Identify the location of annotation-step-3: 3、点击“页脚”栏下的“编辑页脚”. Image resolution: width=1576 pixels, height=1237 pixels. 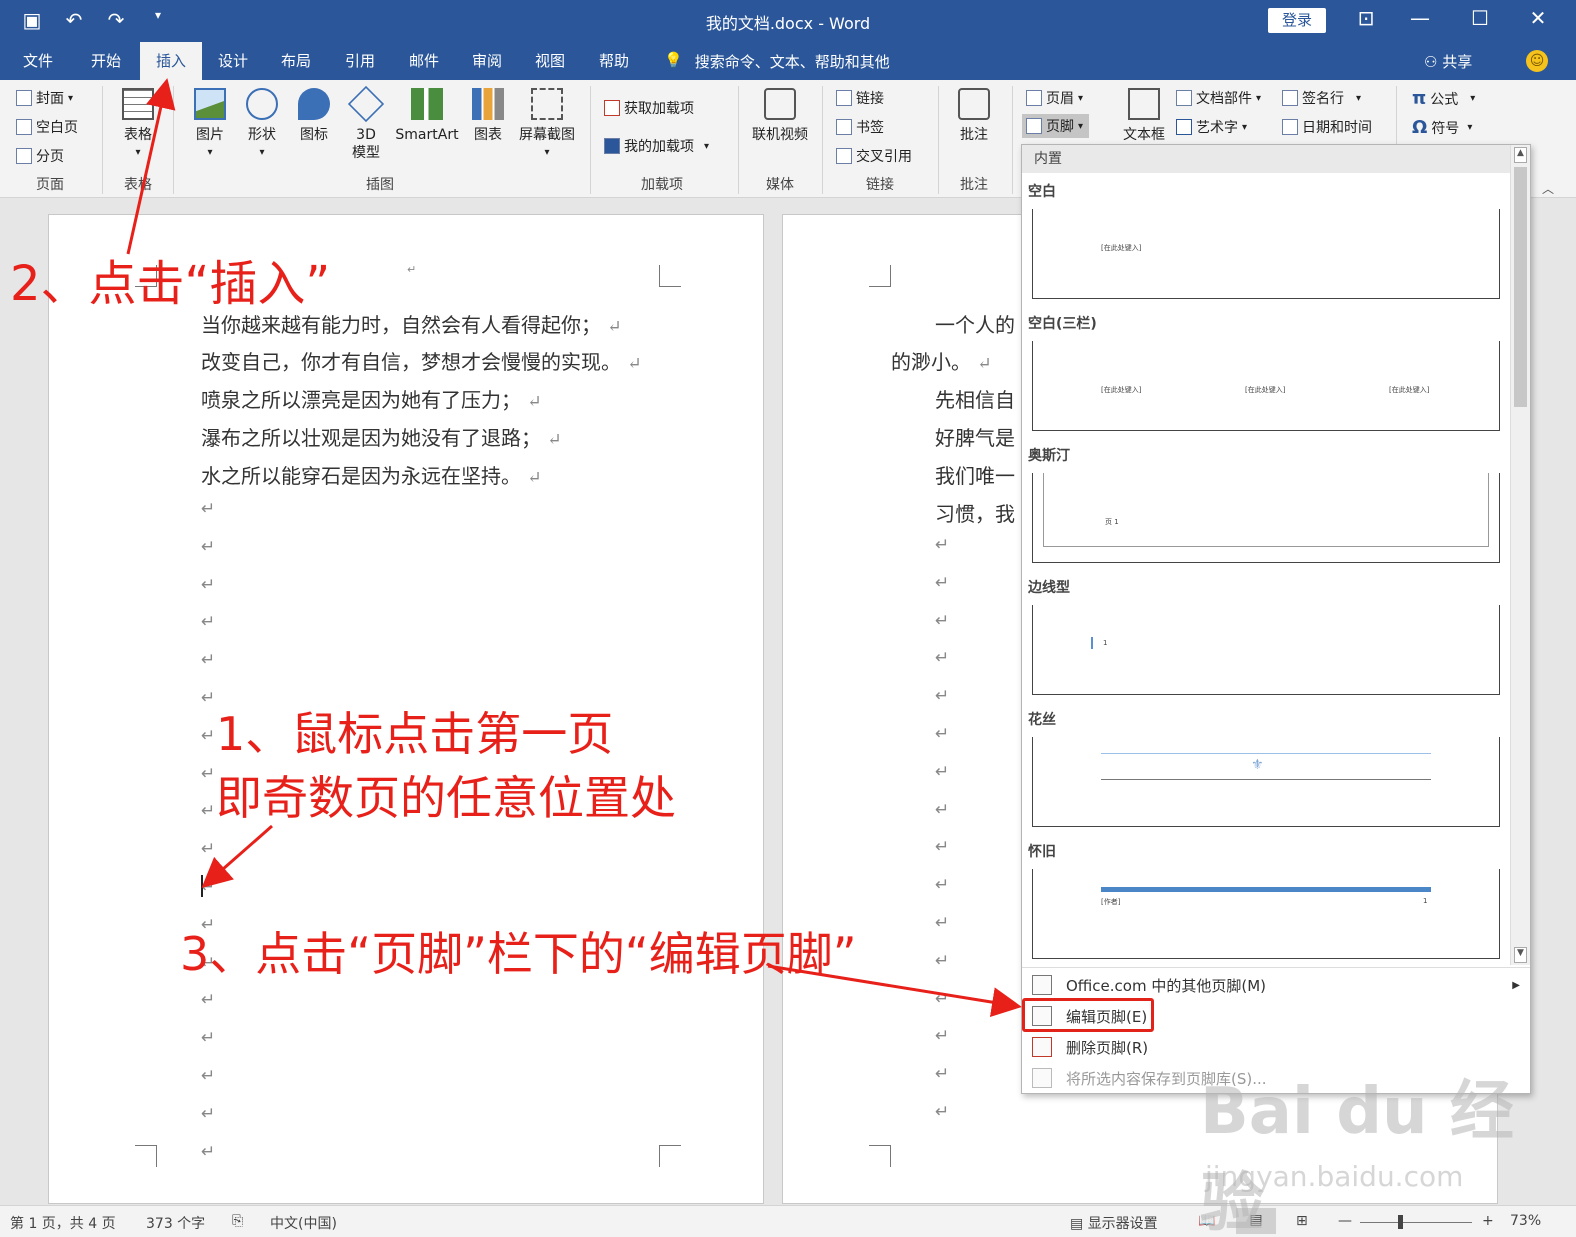
(518, 954).